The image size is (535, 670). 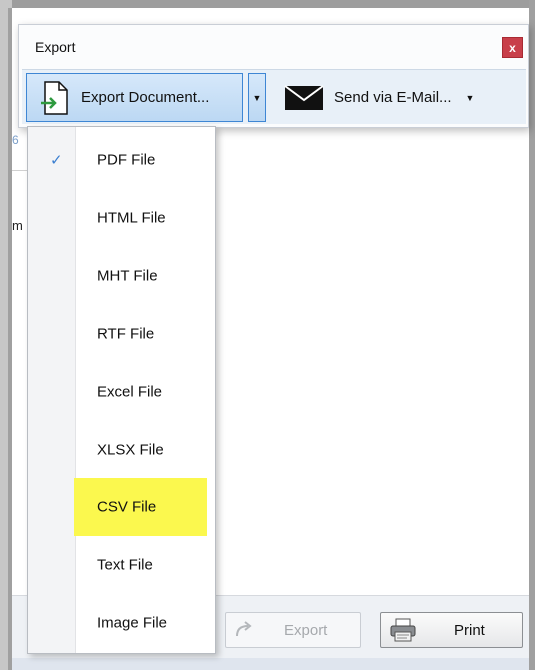 What do you see at coordinates (6, 335) in the screenshot?
I see `background-window-frame-left` at bounding box center [6, 335].